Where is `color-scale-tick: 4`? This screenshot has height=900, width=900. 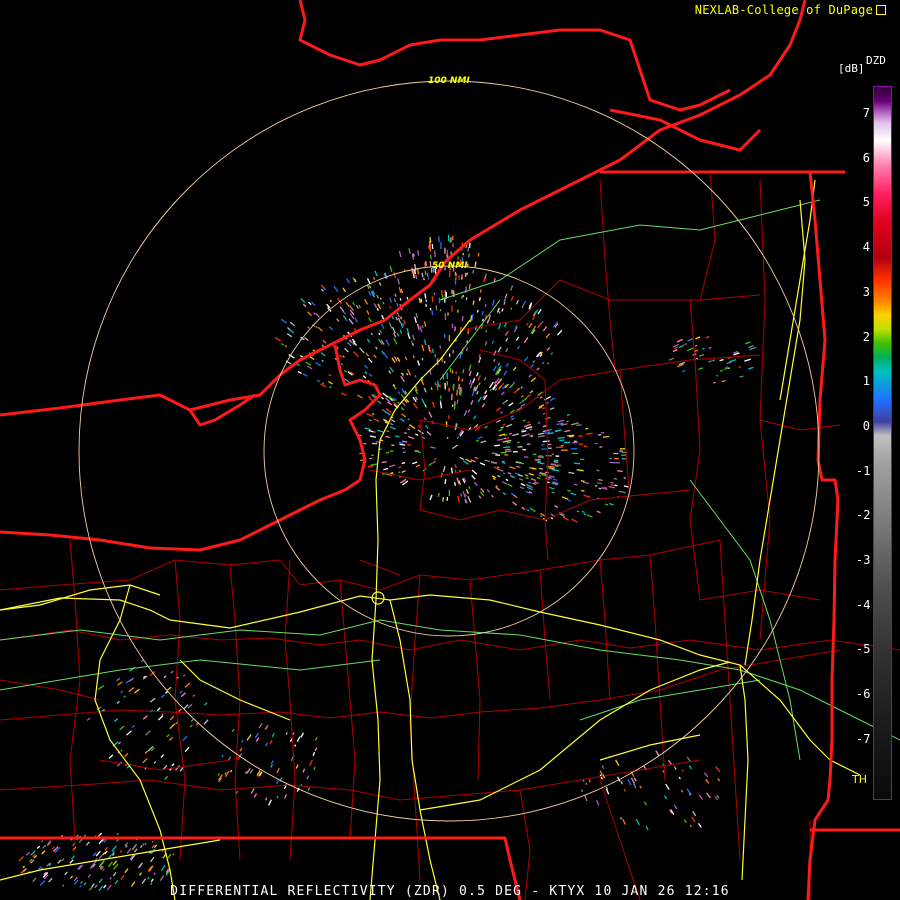 color-scale-tick: 4 is located at coordinates (866, 247).